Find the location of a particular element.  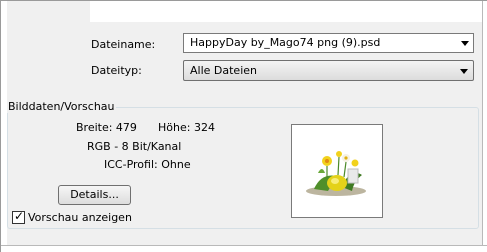

group-title: Bilddaten/Vorschau is located at coordinates (61, 106).